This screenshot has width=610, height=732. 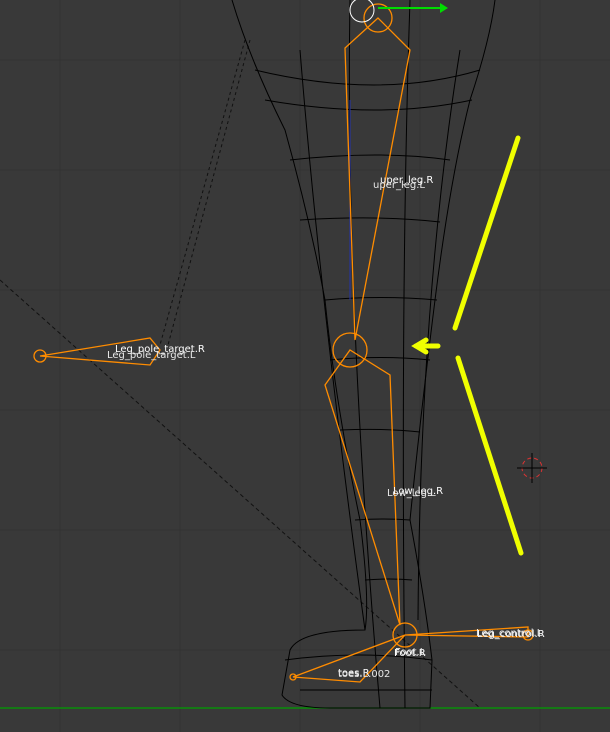 I want to click on dashed-relation-line, so click(x=202, y=192).